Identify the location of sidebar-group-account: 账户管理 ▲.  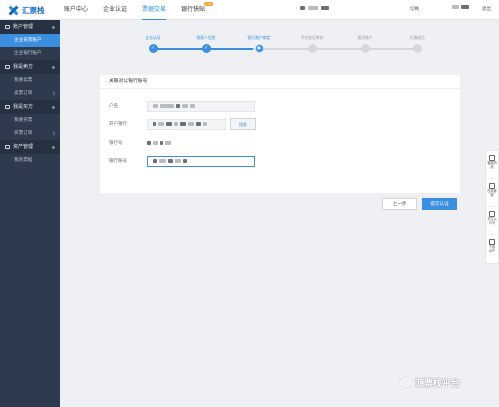
(30, 27).